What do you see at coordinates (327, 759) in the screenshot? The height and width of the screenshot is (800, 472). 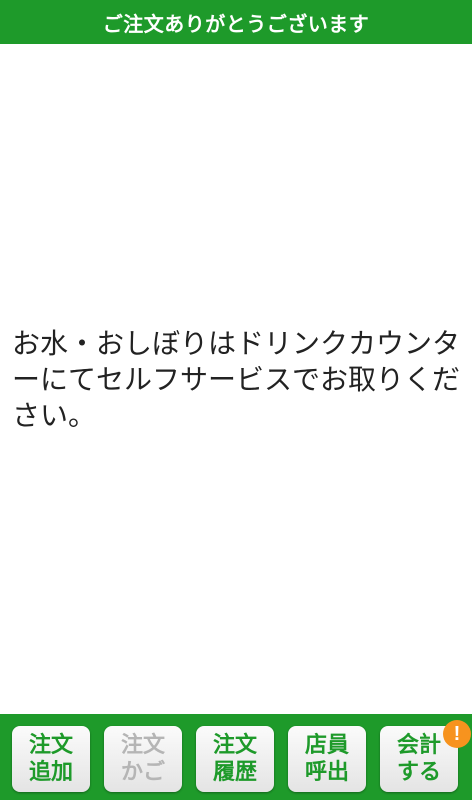 I see `call-staff-button: 店員 呼出` at bounding box center [327, 759].